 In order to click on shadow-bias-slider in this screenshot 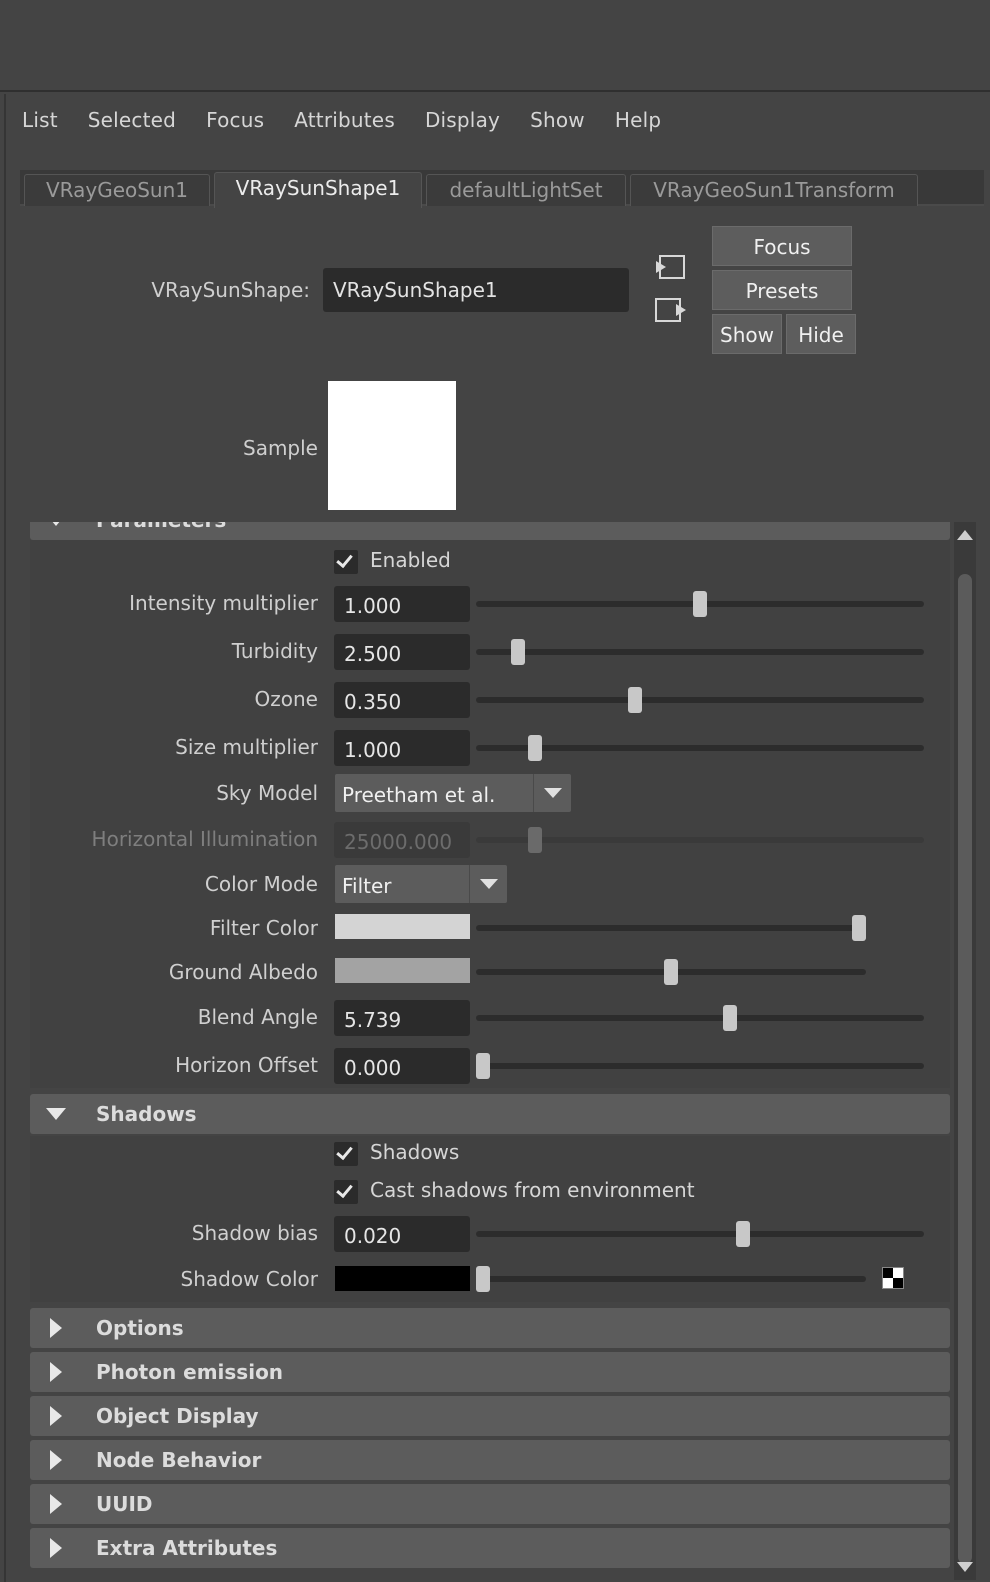, I will do `click(700, 1234)`.